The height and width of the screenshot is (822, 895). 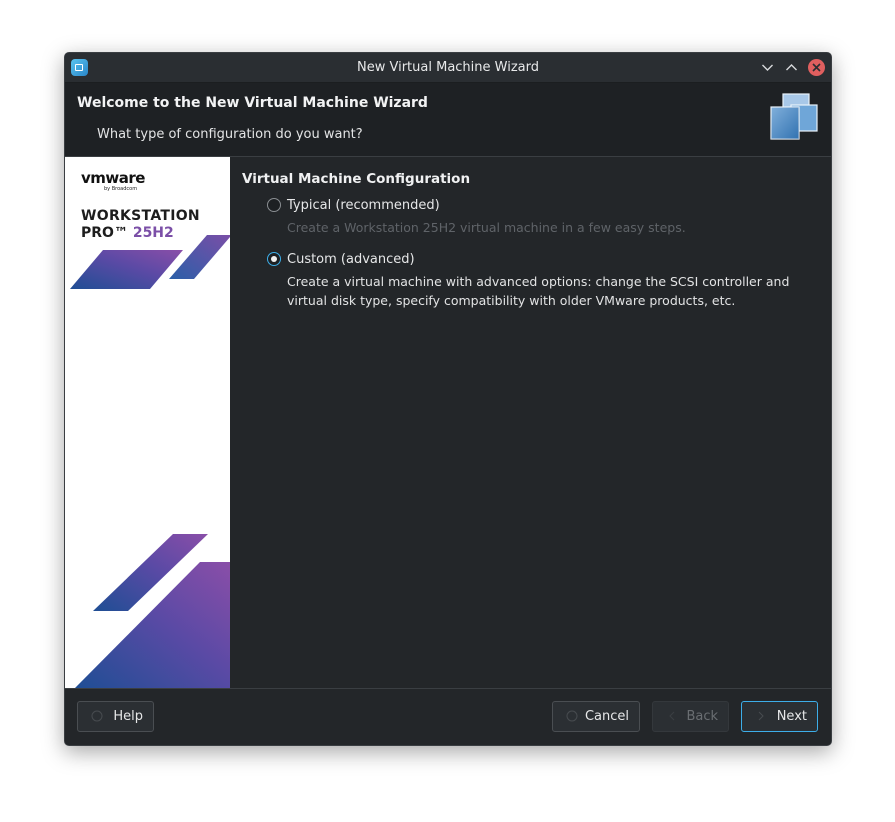 I want to click on cancel-label: Cancel, so click(x=606, y=716).